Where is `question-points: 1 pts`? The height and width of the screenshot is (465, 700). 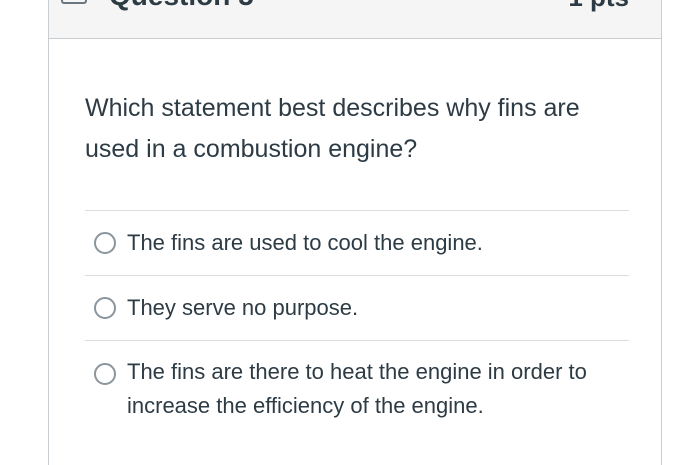
question-points: 1 pts is located at coordinates (598, 6).